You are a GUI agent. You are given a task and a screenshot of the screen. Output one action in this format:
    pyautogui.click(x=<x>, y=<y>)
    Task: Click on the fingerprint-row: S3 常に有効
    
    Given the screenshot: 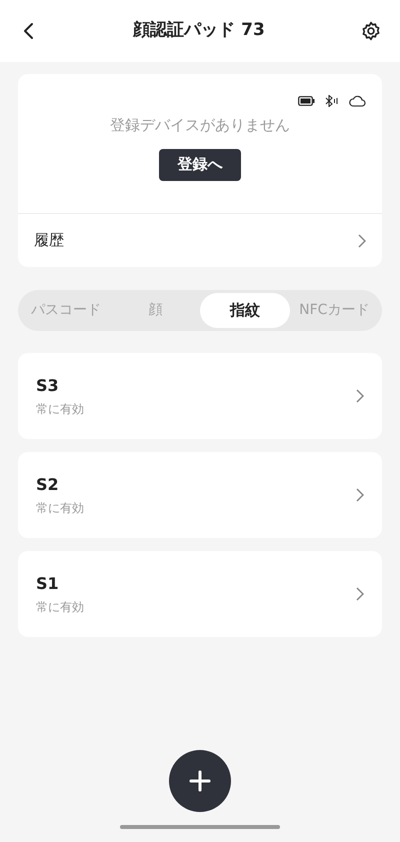 What is the action you would take?
    pyautogui.click(x=200, y=396)
    